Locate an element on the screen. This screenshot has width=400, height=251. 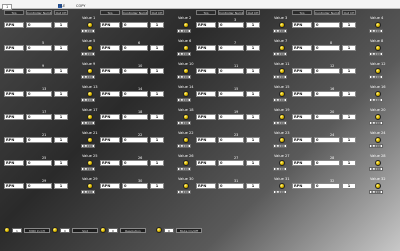
footer-value: 1 is located at coordinates (17, 230).